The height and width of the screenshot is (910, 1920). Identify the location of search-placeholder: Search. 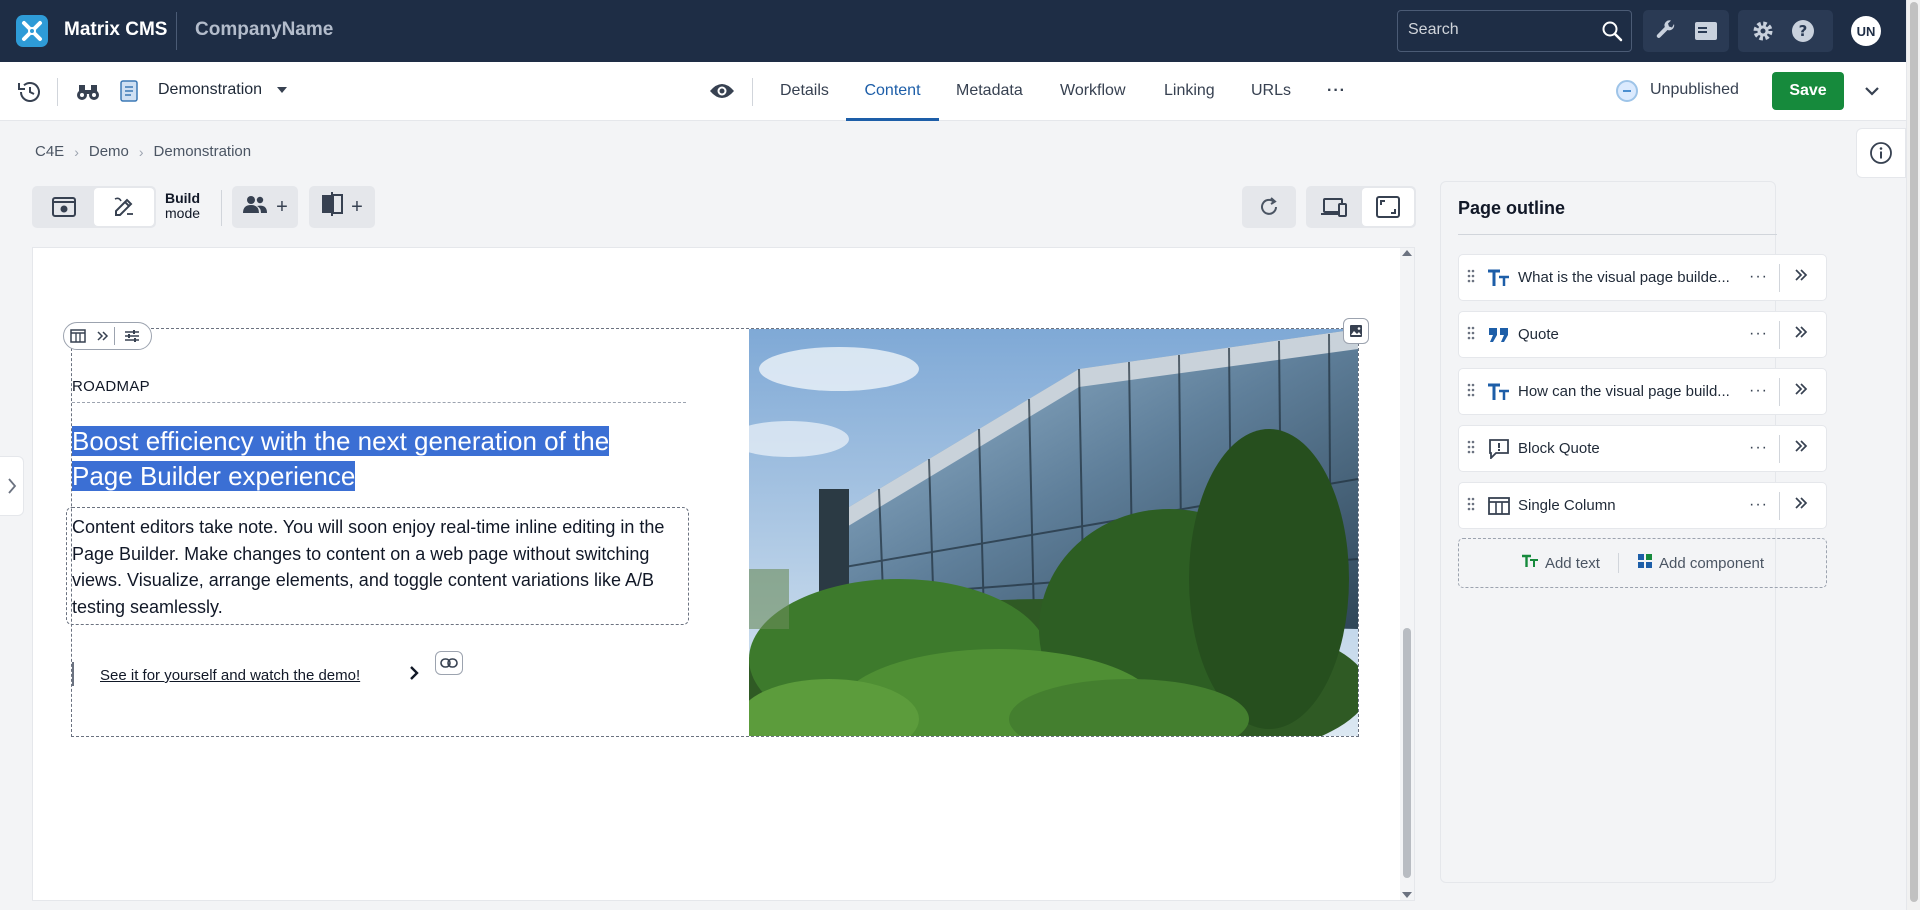
(1433, 30).